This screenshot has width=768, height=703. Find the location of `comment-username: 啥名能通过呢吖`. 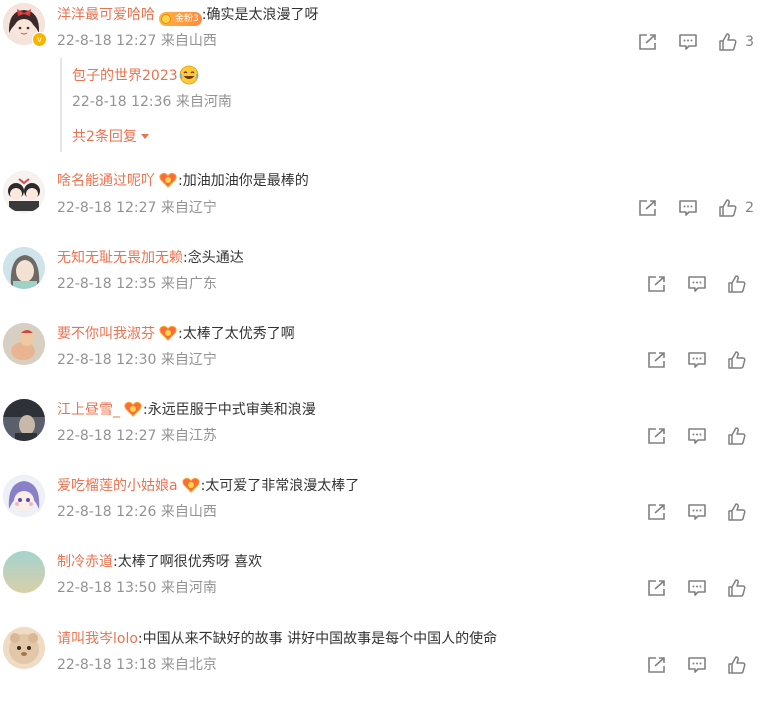

comment-username: 啥名能通过呢吖 is located at coordinates (106, 181).